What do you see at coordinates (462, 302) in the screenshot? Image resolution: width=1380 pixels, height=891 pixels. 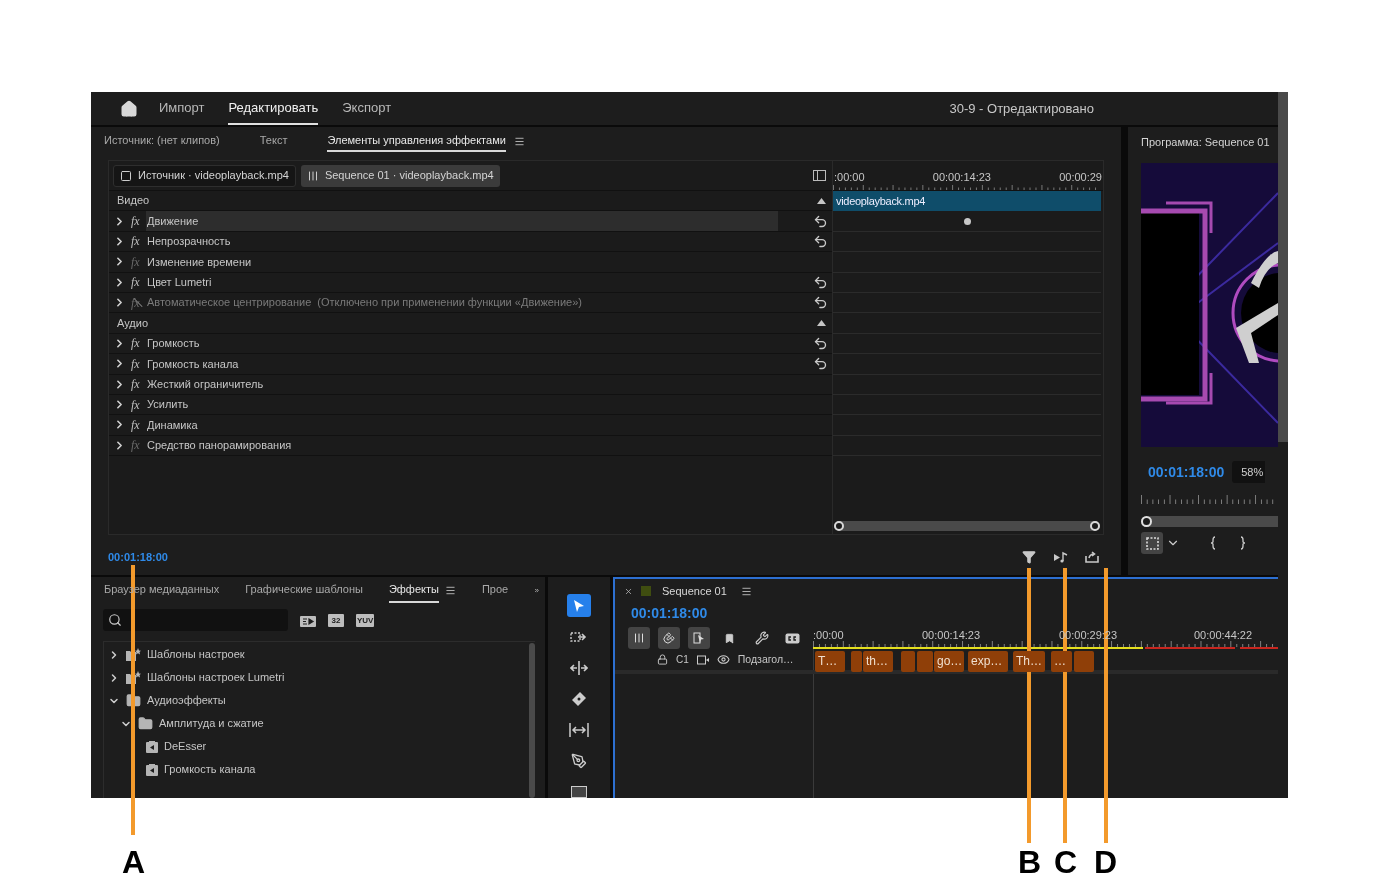 I see `effect-name: Автоматическое центрирование (Отключено при применении функции «Движение»)` at bounding box center [462, 302].